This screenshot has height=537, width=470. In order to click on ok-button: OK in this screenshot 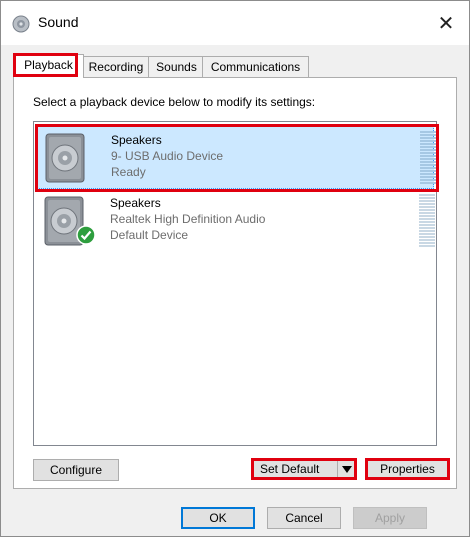, I will do `click(218, 518)`.